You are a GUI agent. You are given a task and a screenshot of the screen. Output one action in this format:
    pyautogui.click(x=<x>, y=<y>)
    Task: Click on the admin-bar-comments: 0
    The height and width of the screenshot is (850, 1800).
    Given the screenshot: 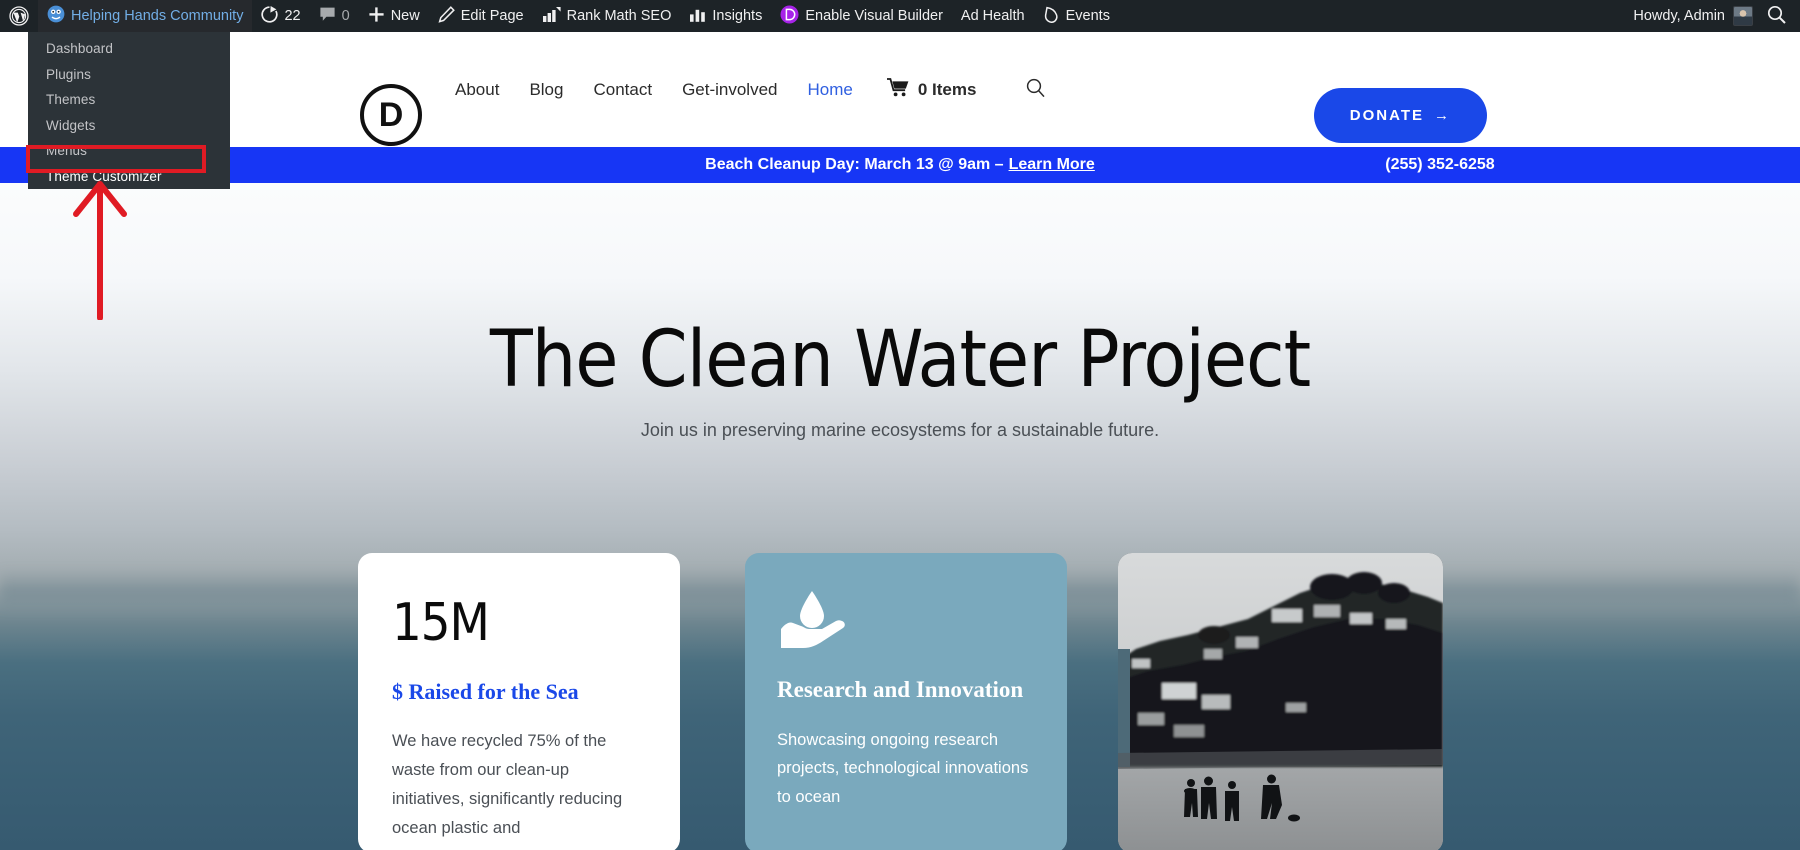 What is the action you would take?
    pyautogui.click(x=334, y=16)
    